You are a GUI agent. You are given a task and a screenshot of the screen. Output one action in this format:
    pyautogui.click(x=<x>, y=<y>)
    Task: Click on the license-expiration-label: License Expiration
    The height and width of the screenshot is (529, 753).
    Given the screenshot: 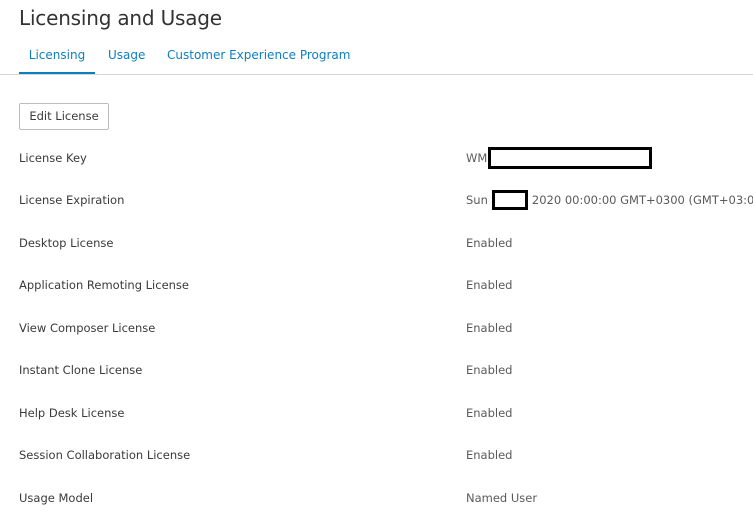 What is the action you would take?
    pyautogui.click(x=72, y=200)
    